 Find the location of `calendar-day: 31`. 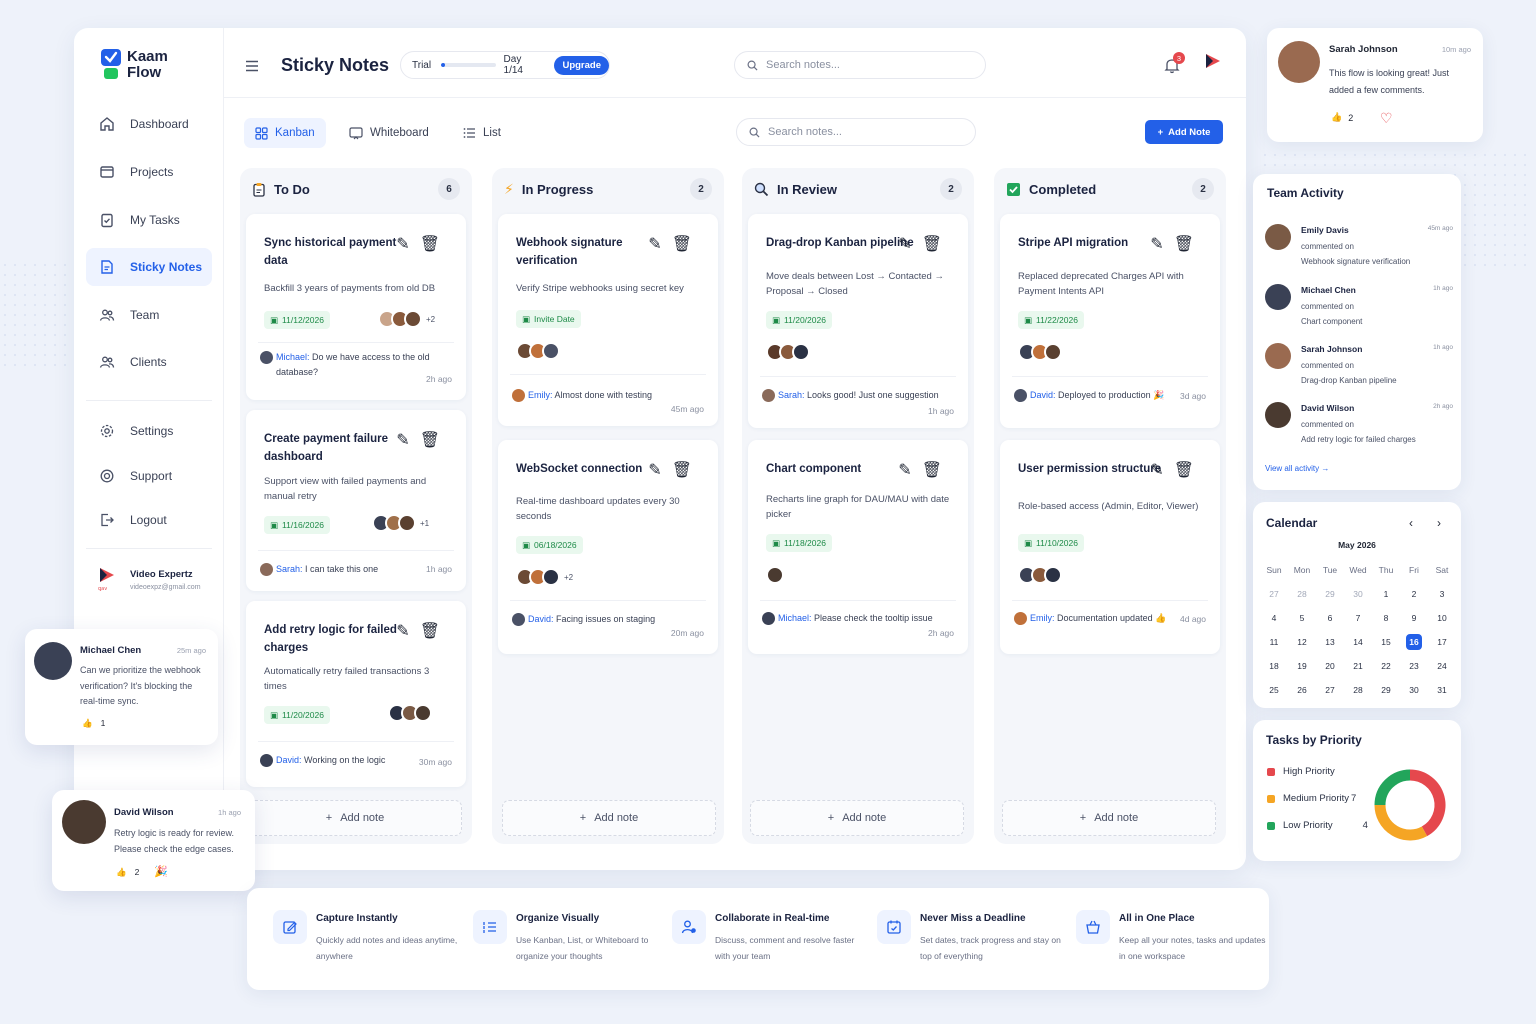

calendar-day: 31 is located at coordinates (1442, 690).